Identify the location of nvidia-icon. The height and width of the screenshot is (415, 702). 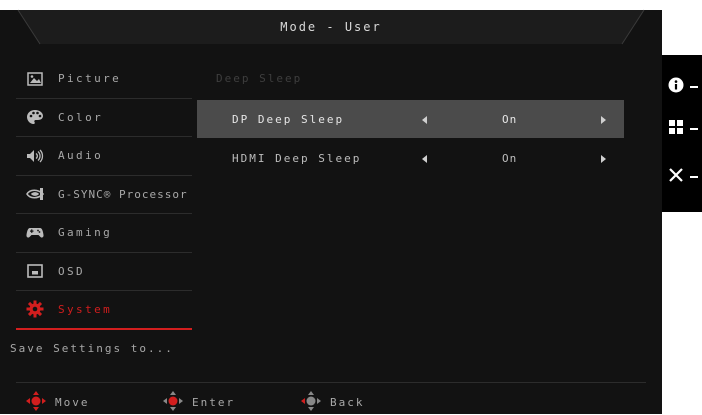
(35, 194).